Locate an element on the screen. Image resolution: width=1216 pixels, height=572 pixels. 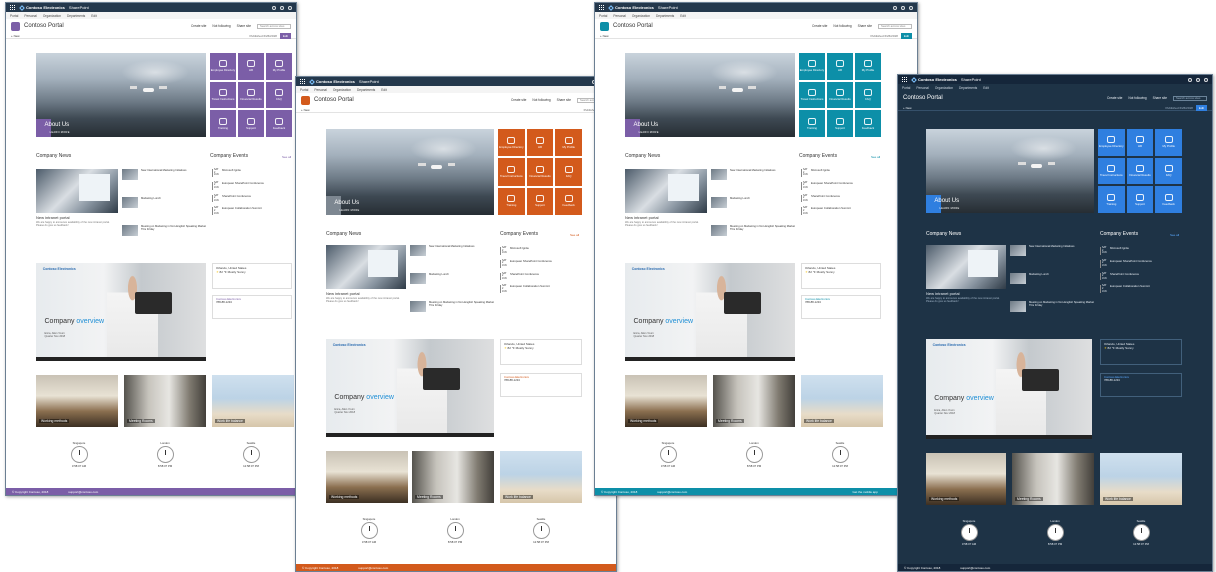
tile-feedback: Feedback is located at coordinates (279, 123).